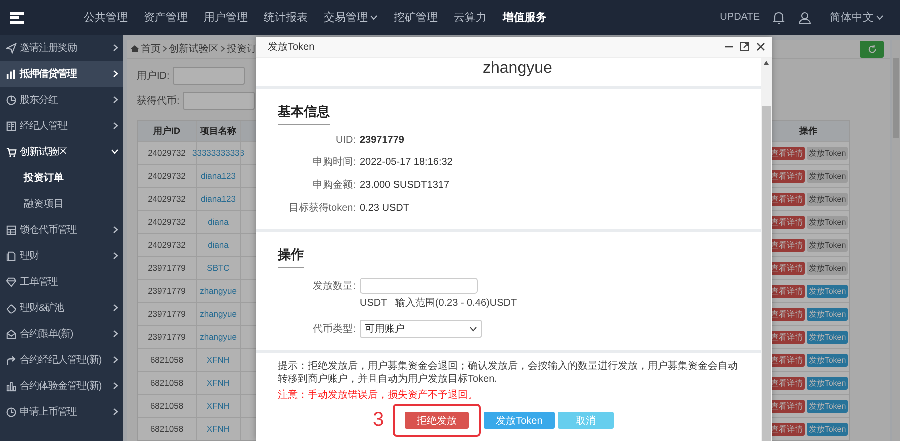  I want to click on sidebar-item: 合约跟单(新), so click(61, 334).